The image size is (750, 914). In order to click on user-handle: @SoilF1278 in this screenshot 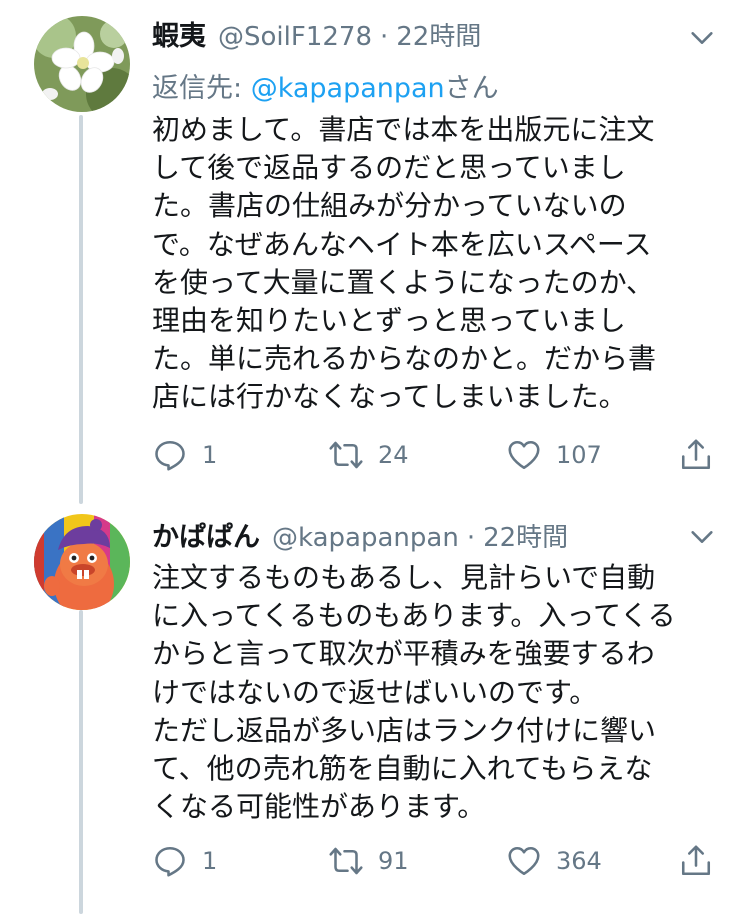, I will do `click(295, 37)`.